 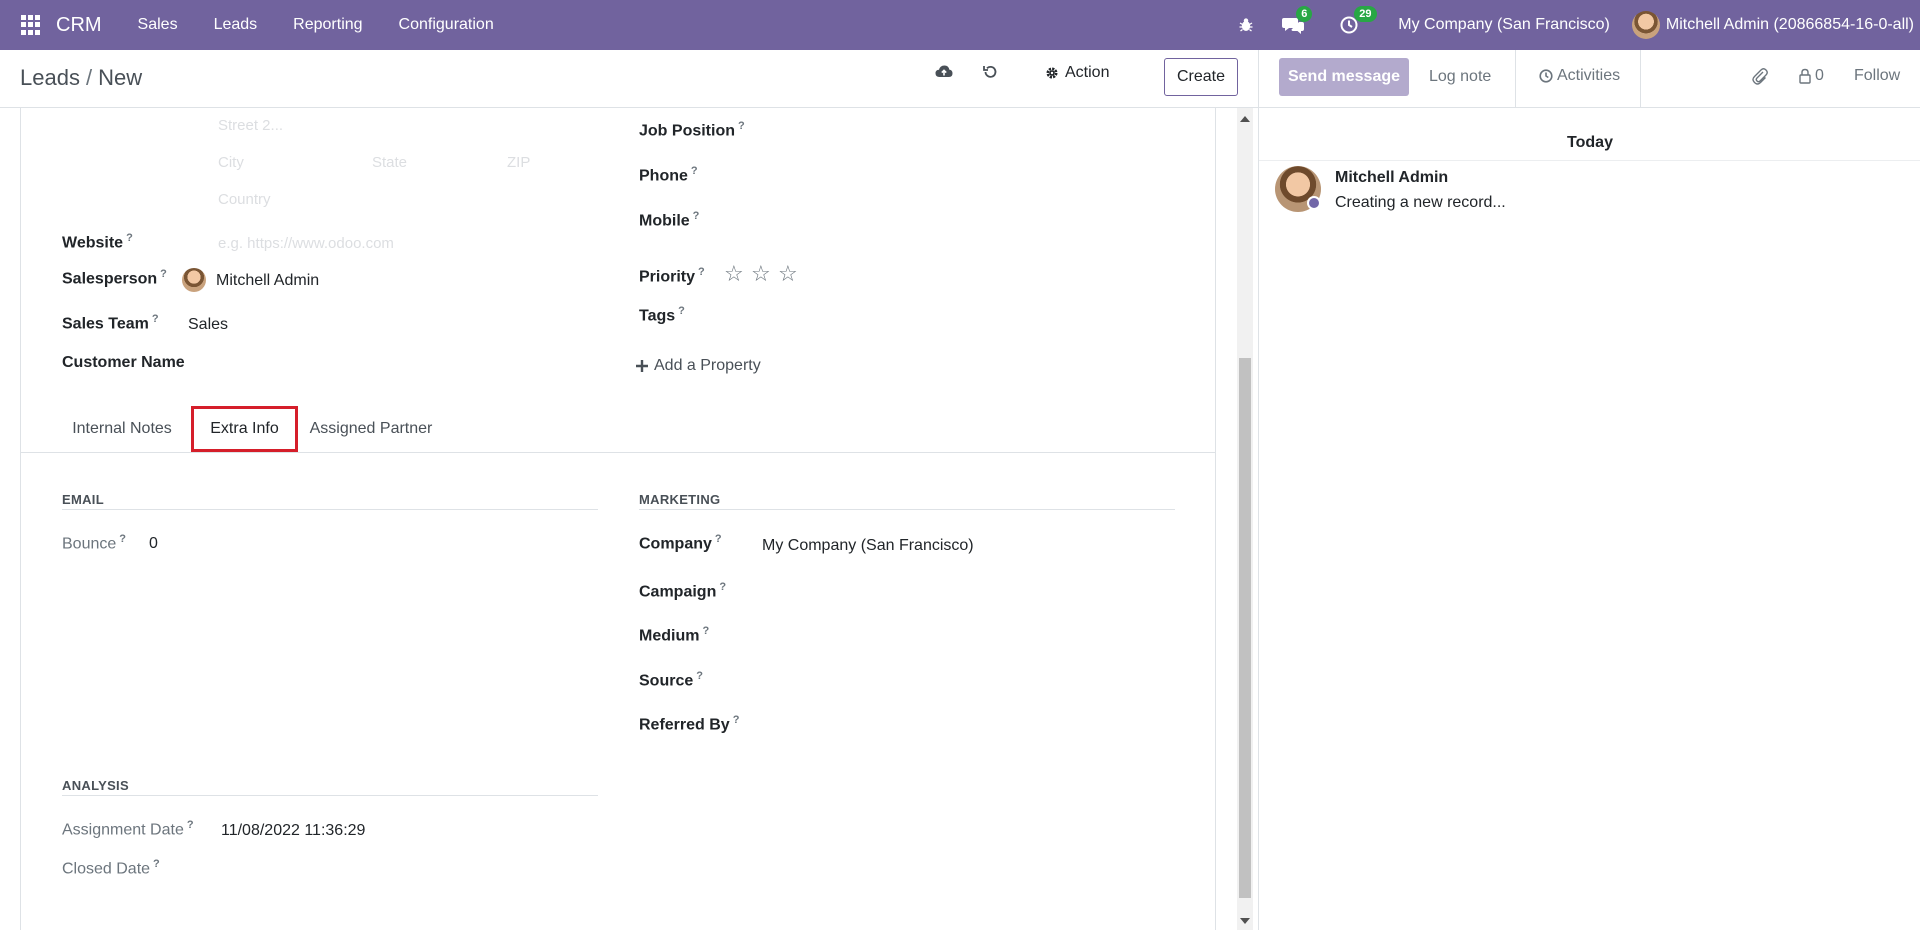 I want to click on phone-label: Phone?, so click(x=668, y=175).